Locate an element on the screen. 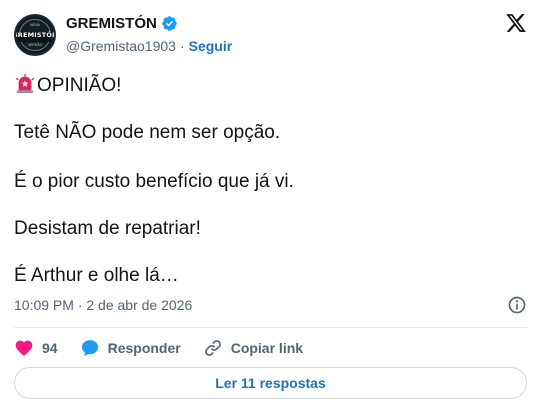 This screenshot has height=408, width=541. read-replies-button: Ler 11 respostas is located at coordinates (270, 383).